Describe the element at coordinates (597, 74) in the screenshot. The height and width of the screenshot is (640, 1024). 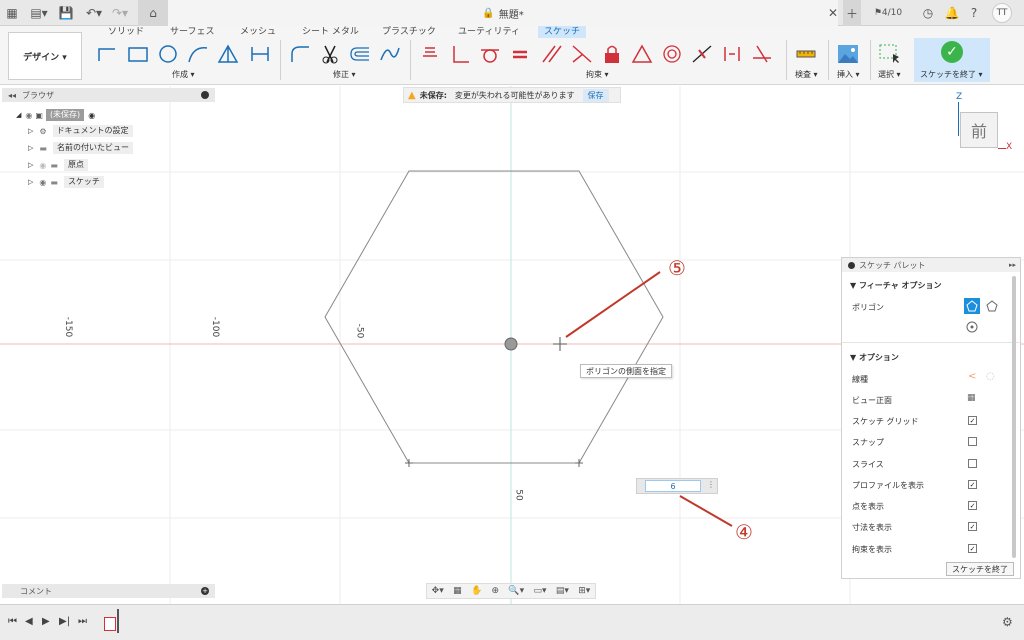
I see `constraints-group-label: 拘束 ▾` at that location.